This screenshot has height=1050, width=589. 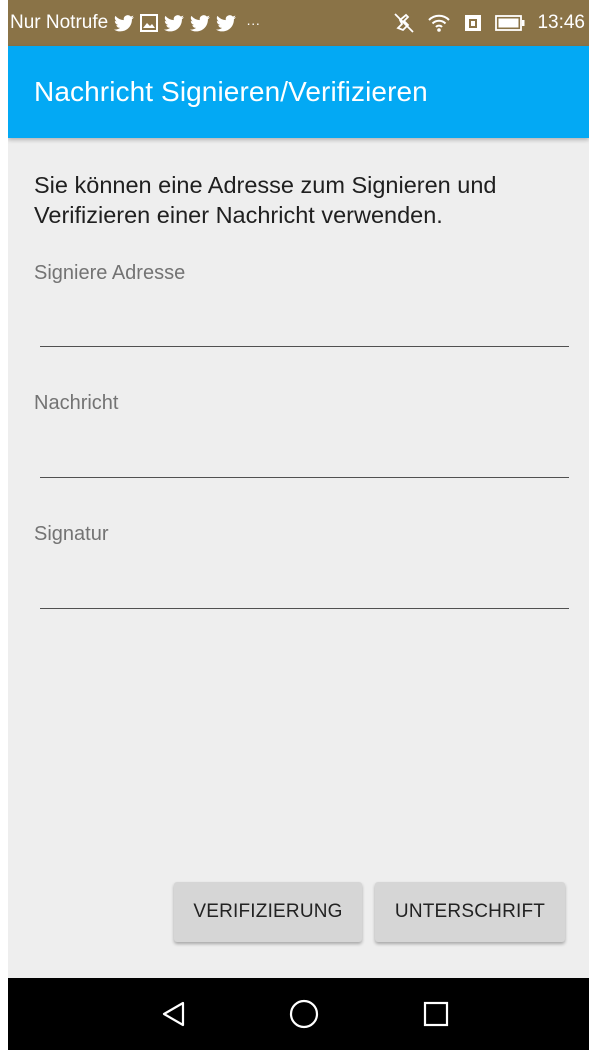 What do you see at coordinates (491, 23) in the screenshot?
I see `status-right: 13:46` at bounding box center [491, 23].